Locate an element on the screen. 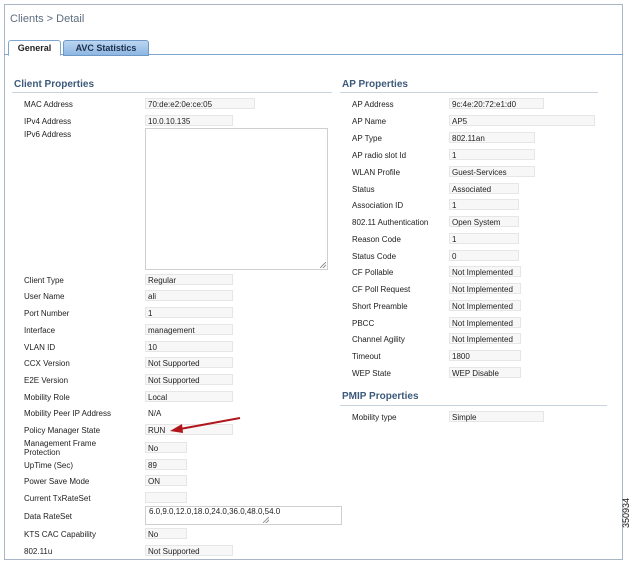 The width and height of the screenshot is (636, 566). pbcc-label: PBCC is located at coordinates (363, 323).